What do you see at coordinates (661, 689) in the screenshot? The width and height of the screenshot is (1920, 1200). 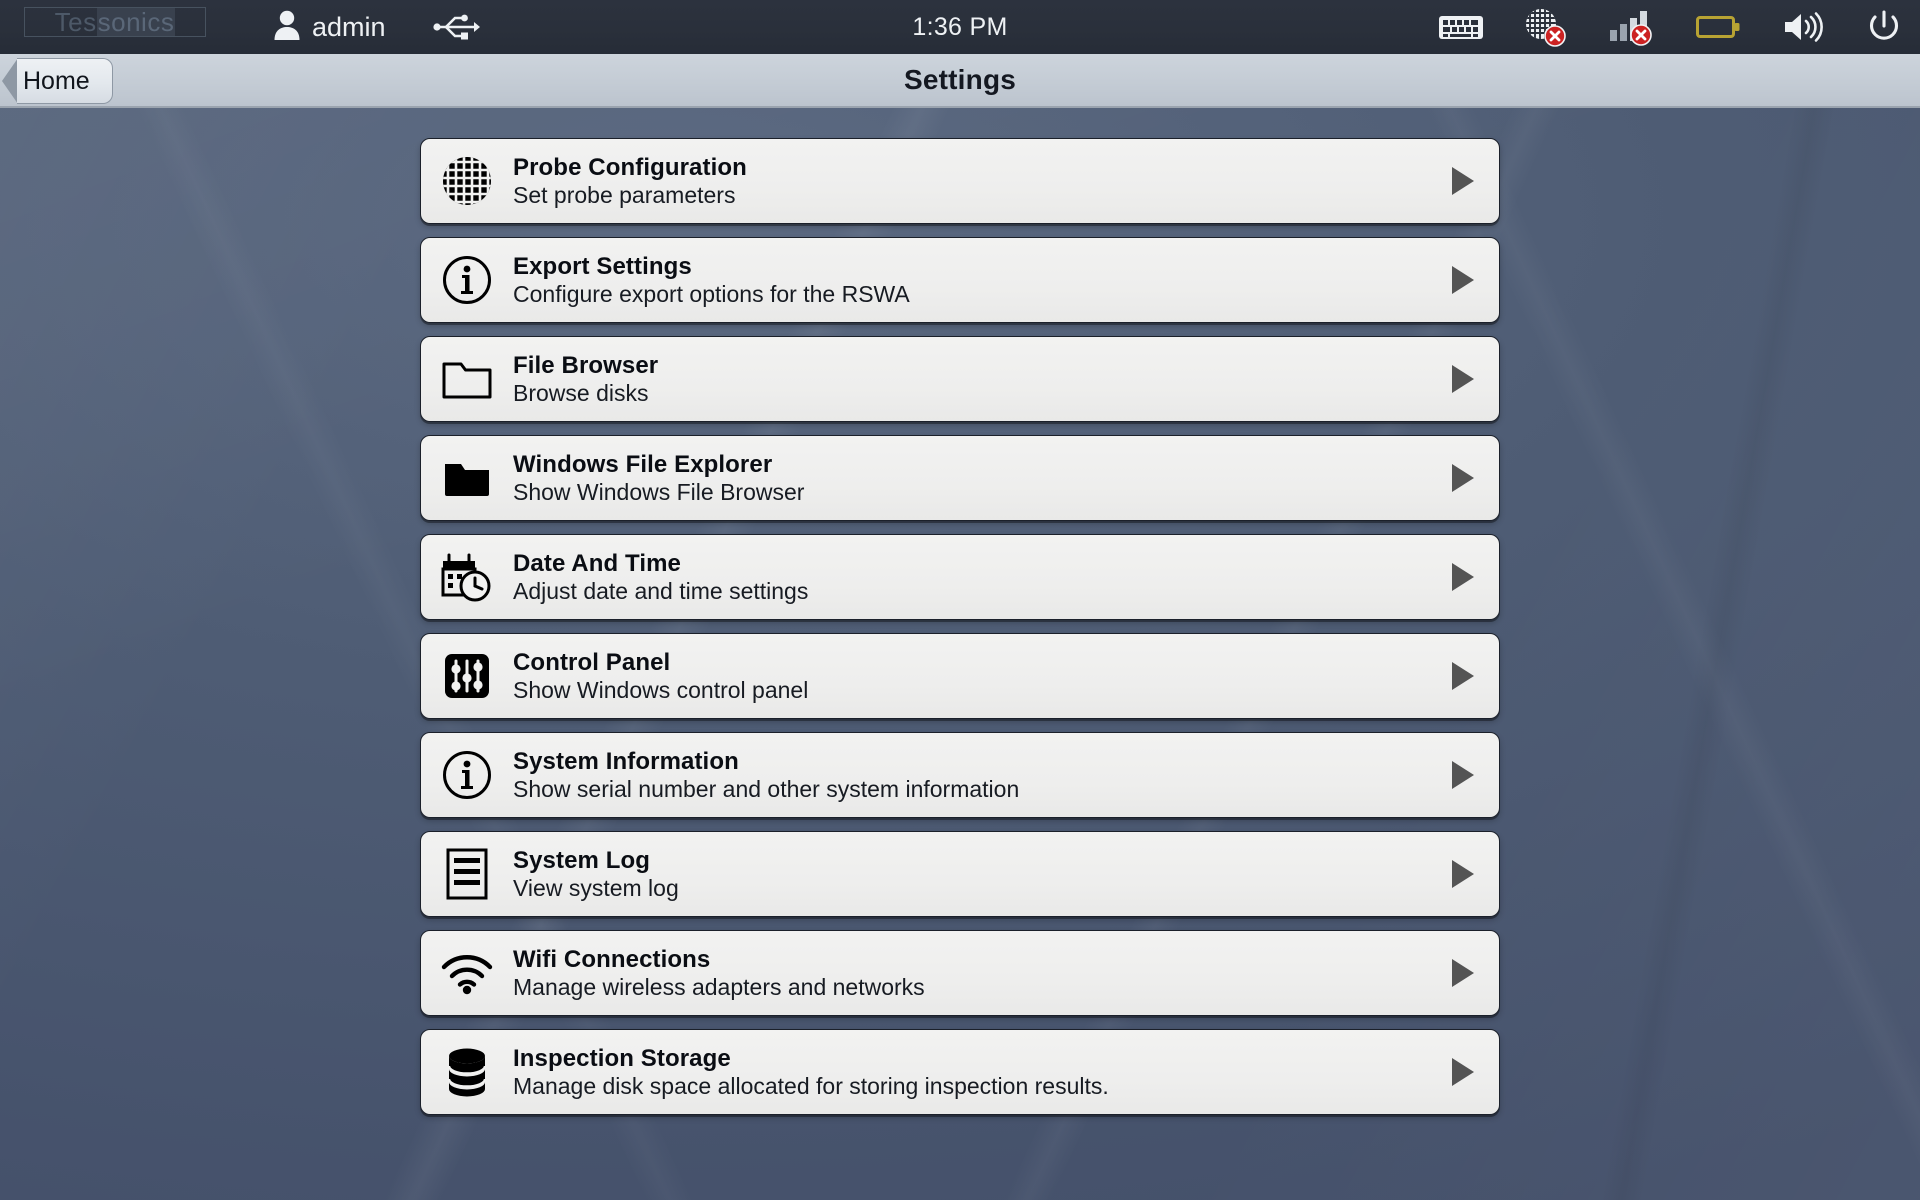 I see `settings-row-subtitle: Show Windows control panel` at bounding box center [661, 689].